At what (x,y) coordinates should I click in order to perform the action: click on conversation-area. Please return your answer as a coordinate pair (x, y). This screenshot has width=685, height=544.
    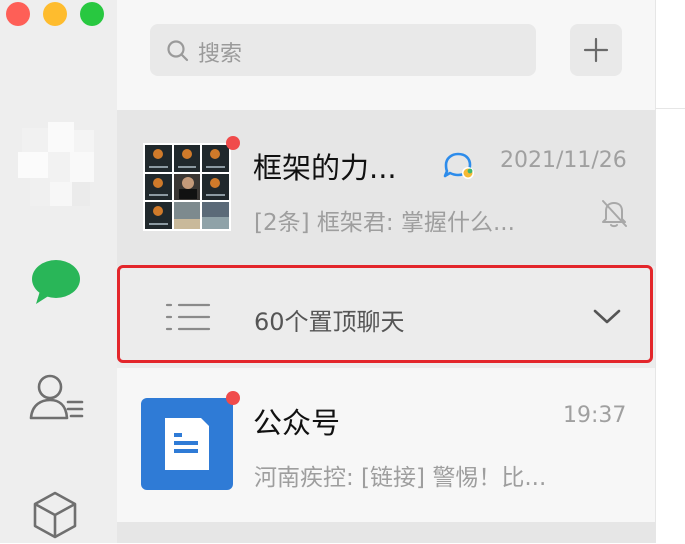
    Looking at the image, I should click on (670, 271).